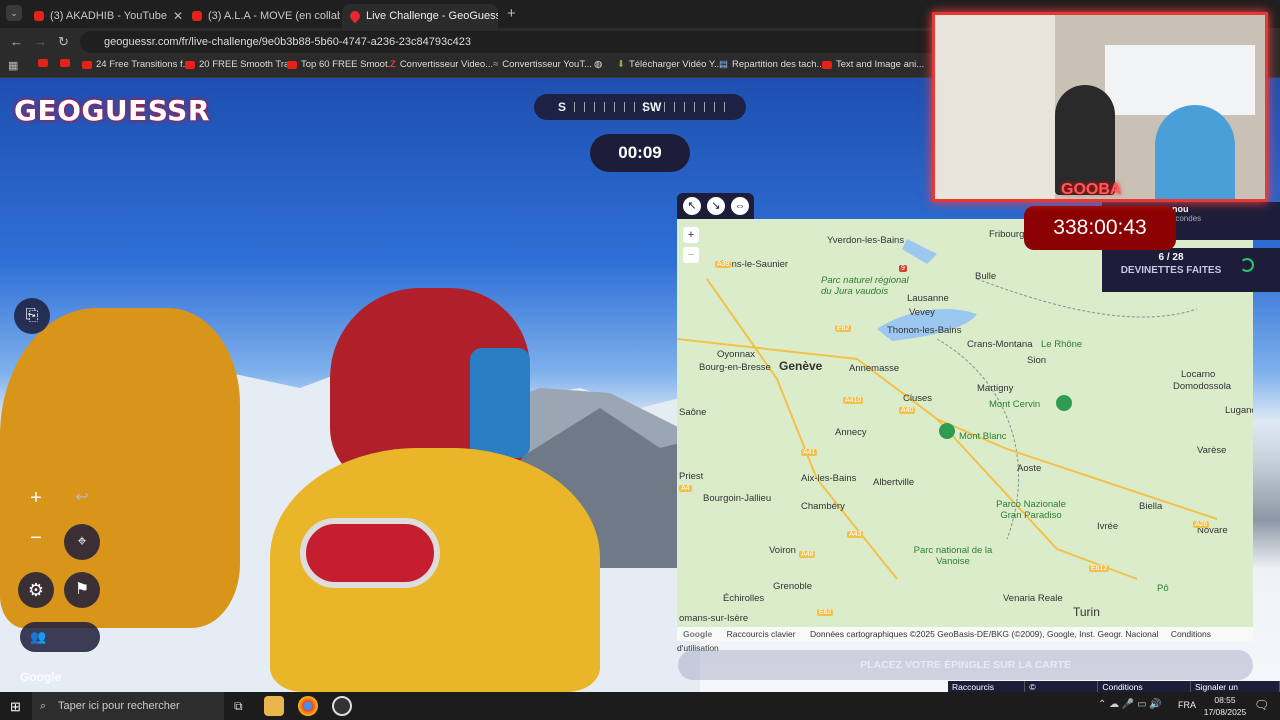  What do you see at coordinates (855, 534) in the screenshot?
I see `road-badge: A43` at bounding box center [855, 534].